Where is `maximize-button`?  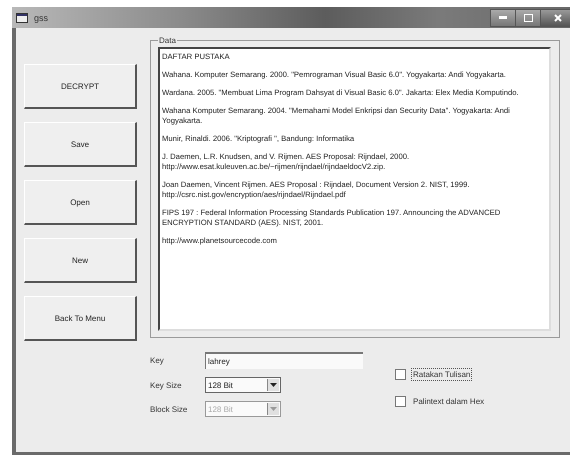
maximize-button is located at coordinates (528, 17).